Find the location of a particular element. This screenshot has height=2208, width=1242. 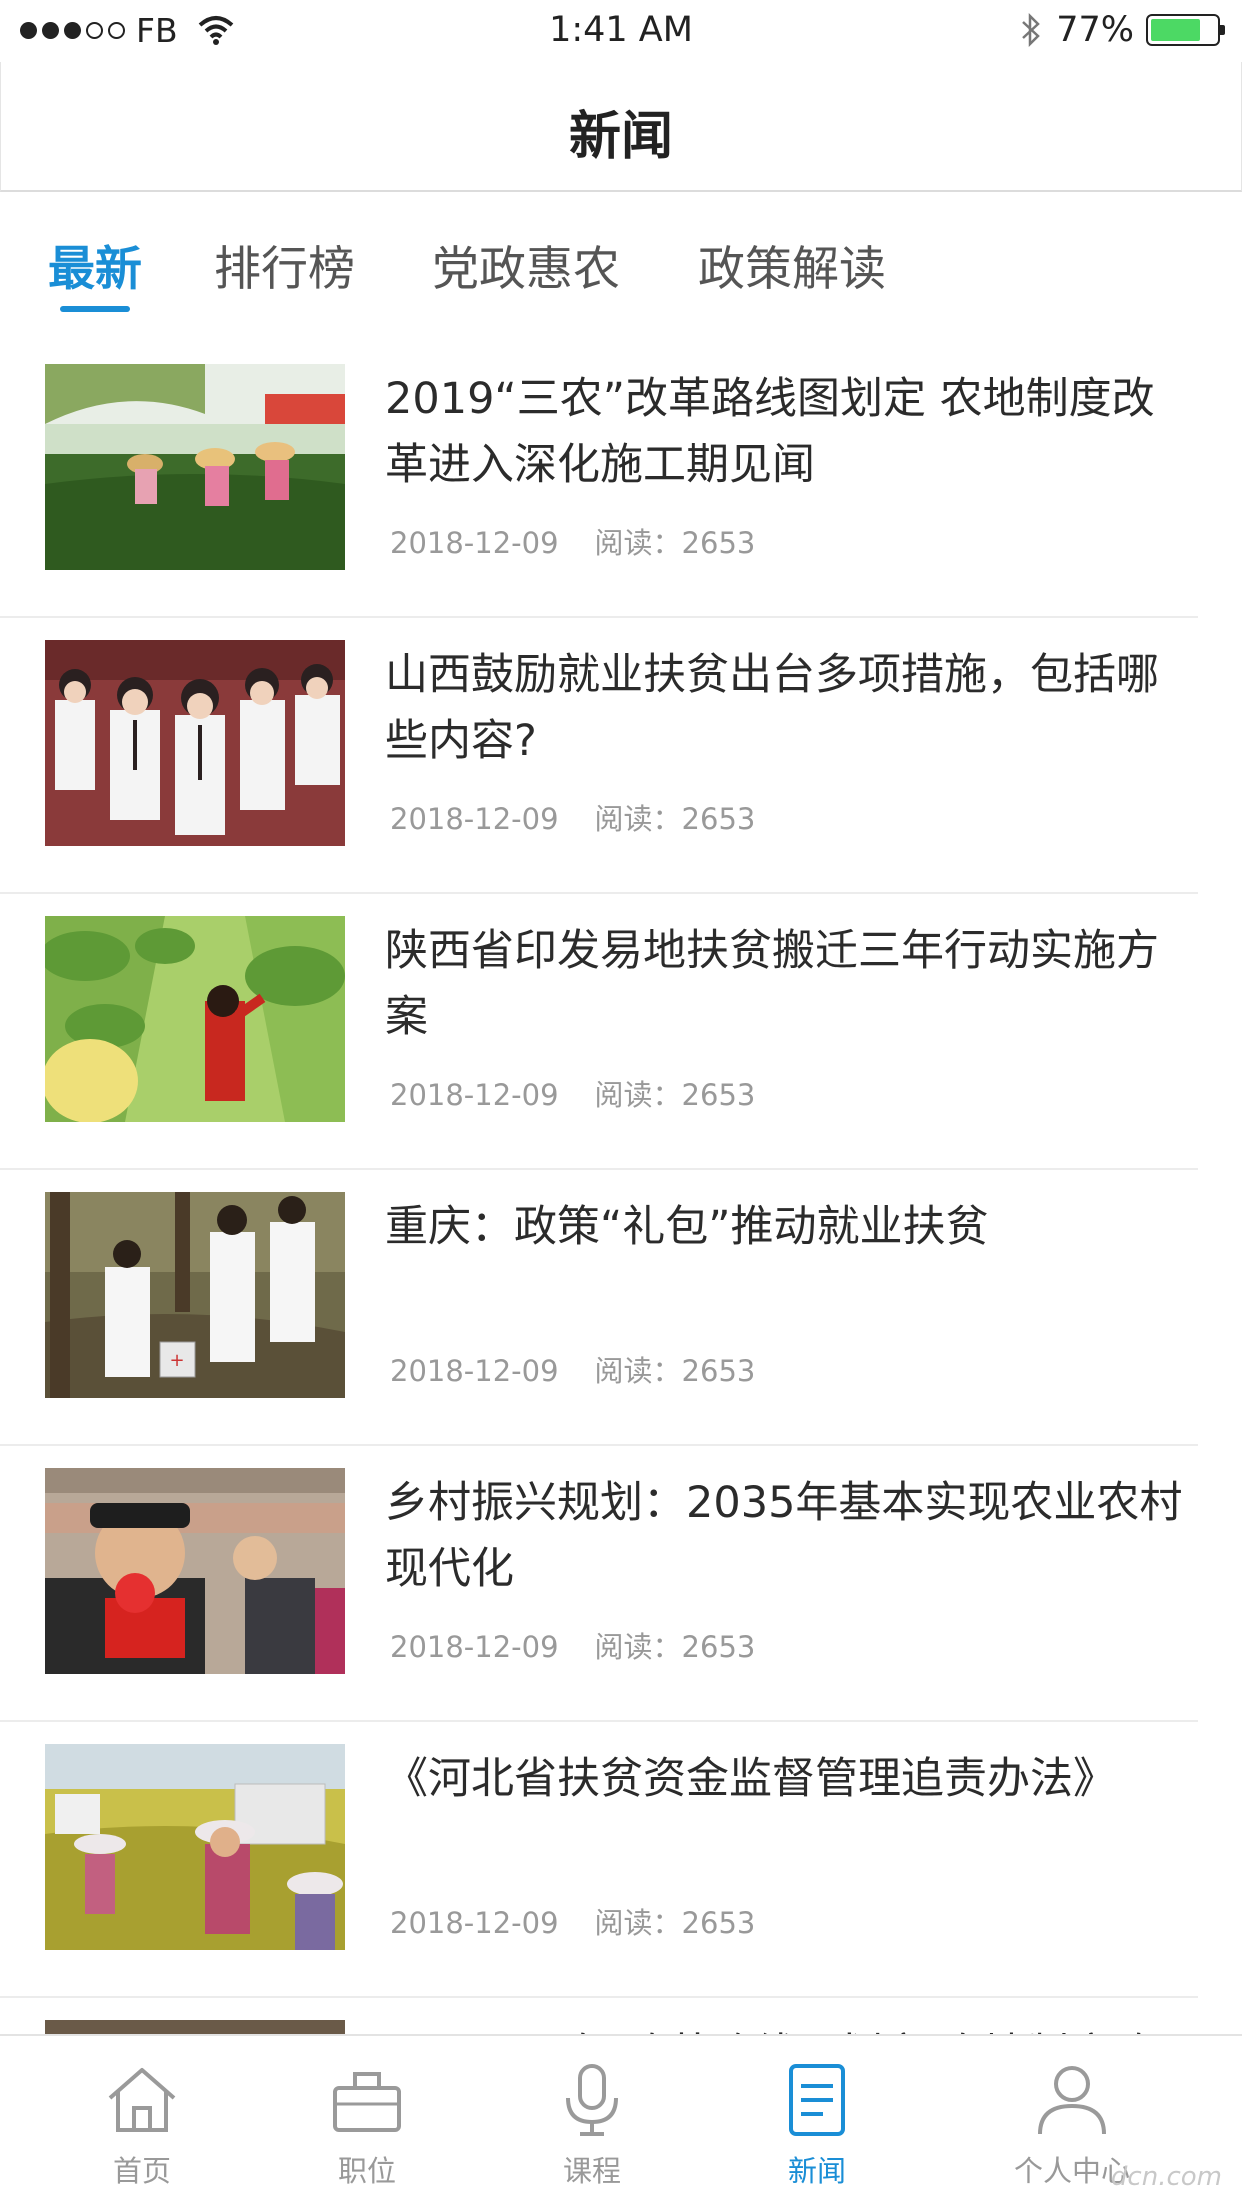

watermark: dcn.com is located at coordinates (1166, 2177).